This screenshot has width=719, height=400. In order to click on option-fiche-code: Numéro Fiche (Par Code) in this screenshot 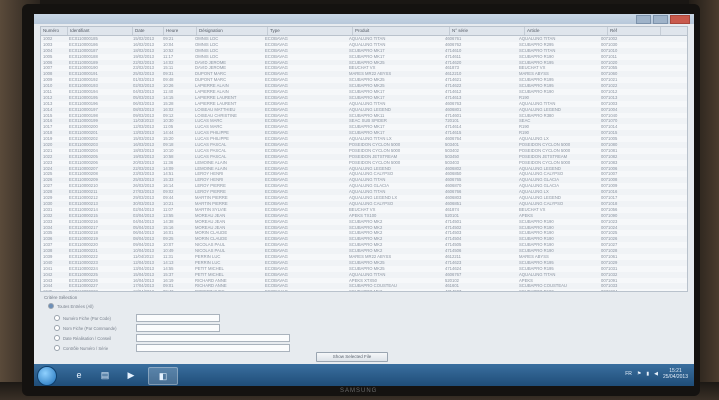, I will do `click(82, 318)`.